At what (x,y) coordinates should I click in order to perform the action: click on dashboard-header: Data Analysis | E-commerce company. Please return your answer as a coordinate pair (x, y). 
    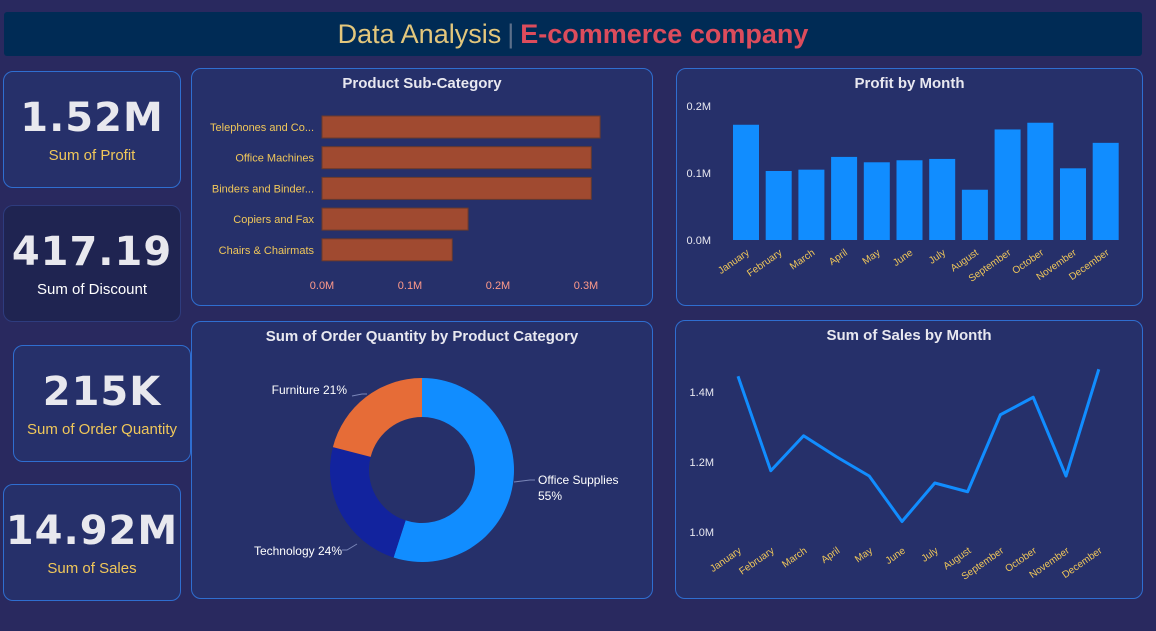
    Looking at the image, I should click on (573, 34).